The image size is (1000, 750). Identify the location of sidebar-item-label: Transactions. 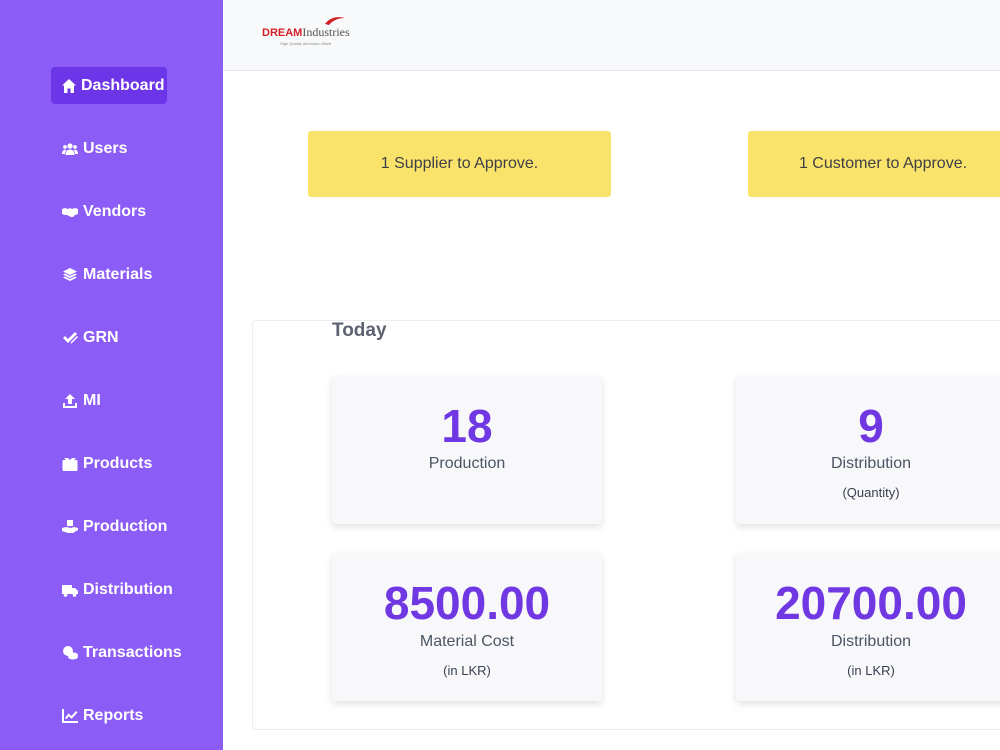
(132, 652).